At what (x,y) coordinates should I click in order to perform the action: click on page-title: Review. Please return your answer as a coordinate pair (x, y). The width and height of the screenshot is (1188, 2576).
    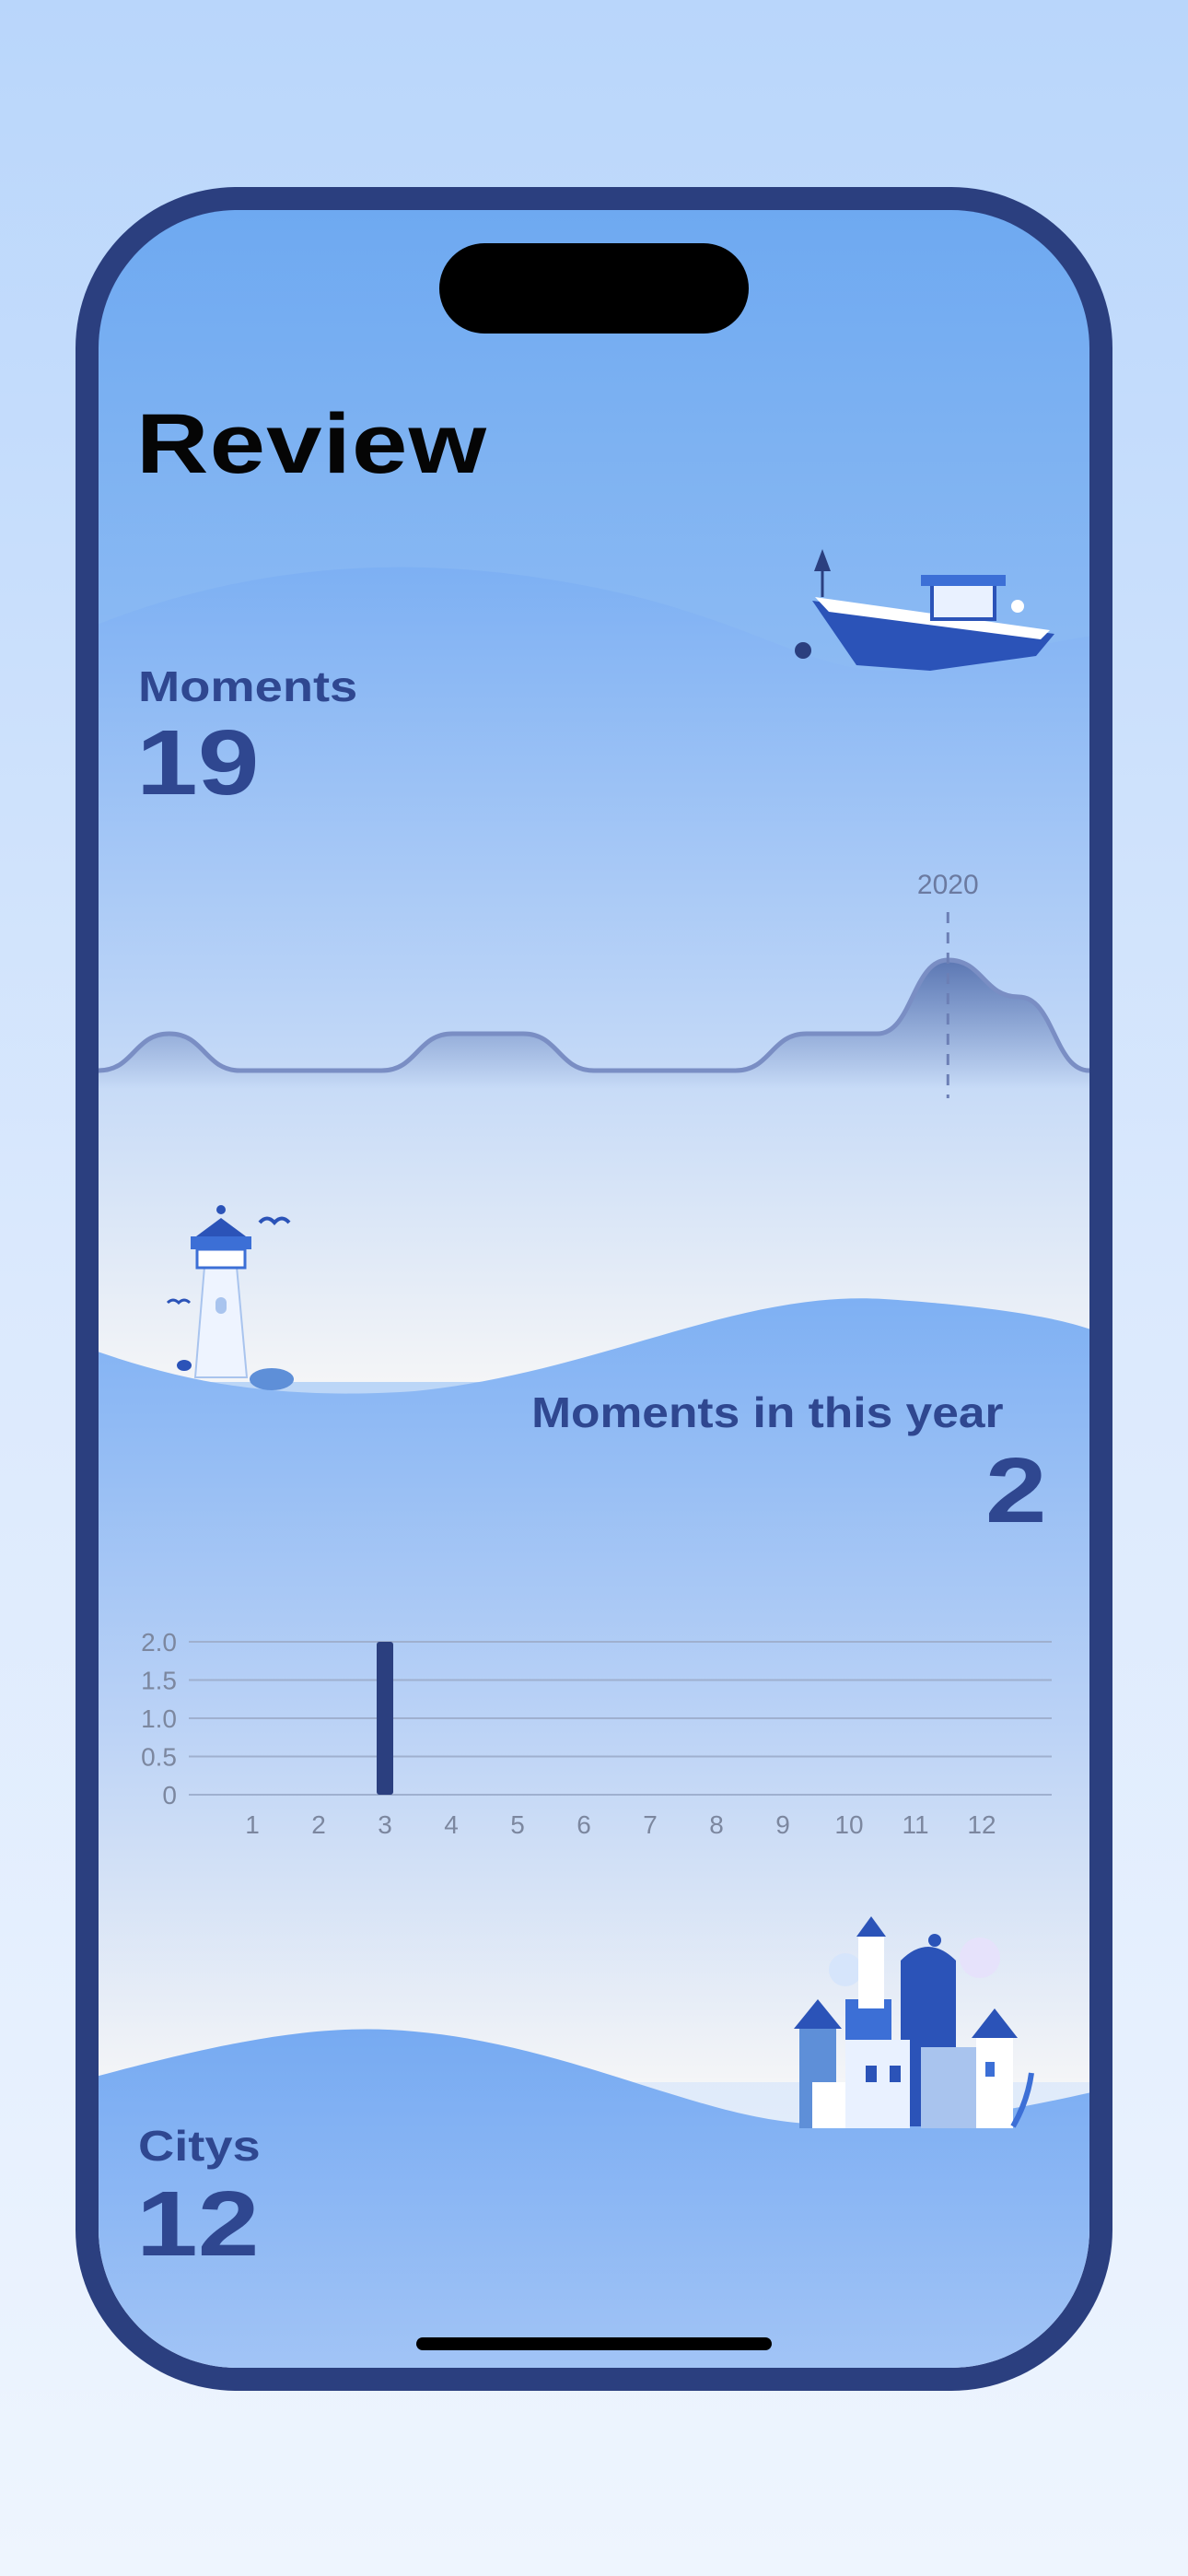
    Looking at the image, I should click on (312, 444).